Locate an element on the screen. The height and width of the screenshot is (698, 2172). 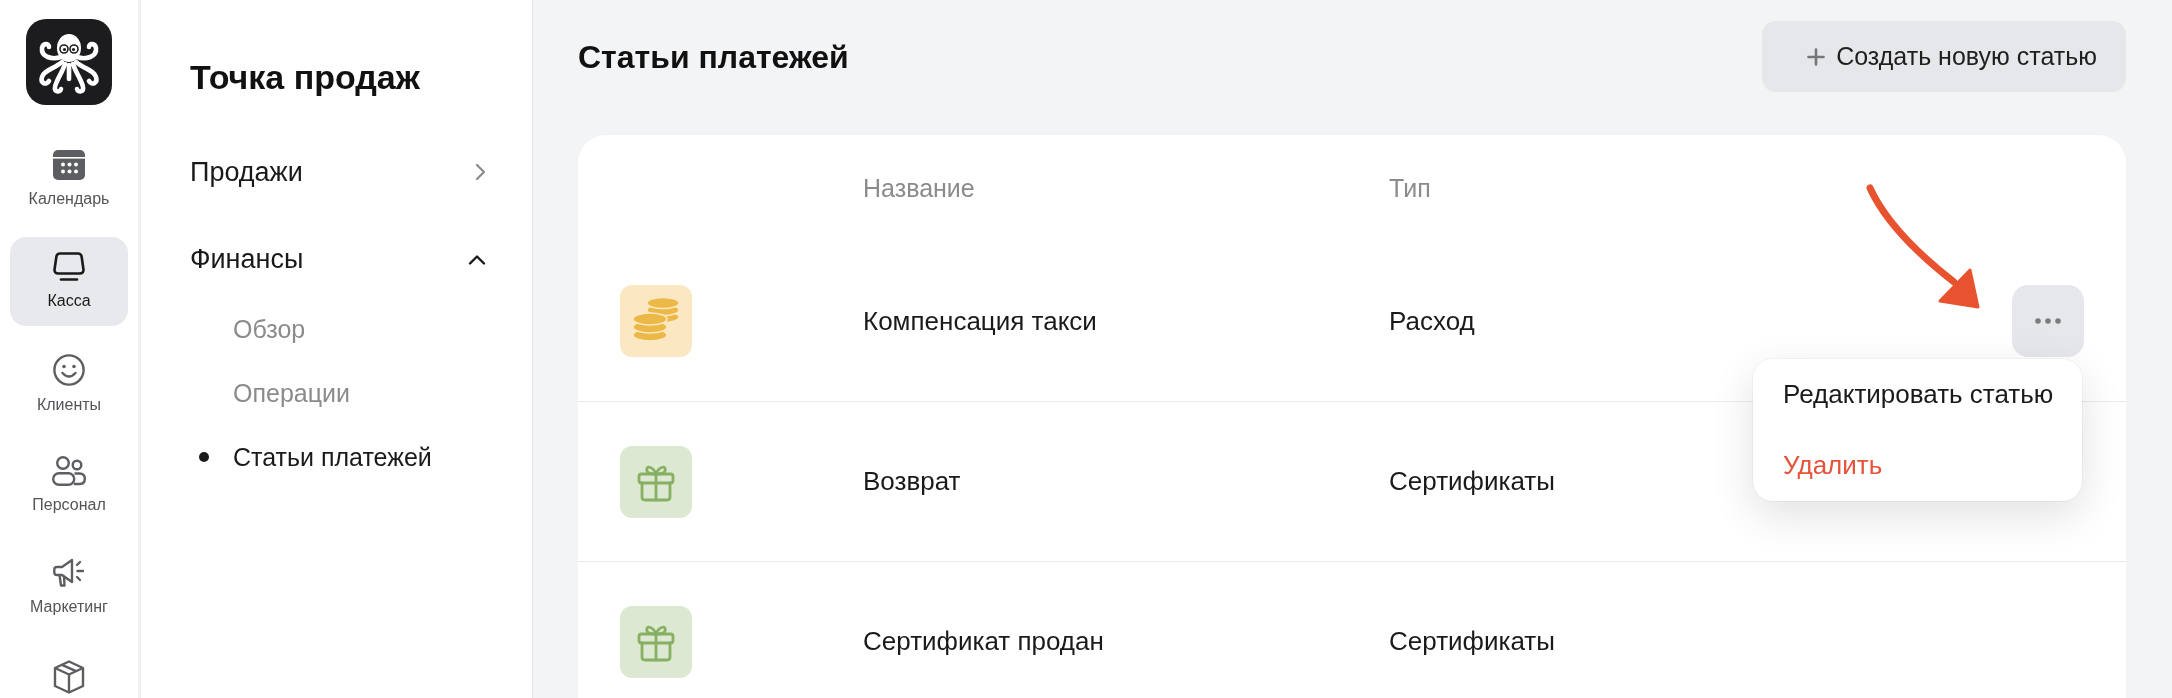
page-title: Статьи платежей is located at coordinates (713, 56).